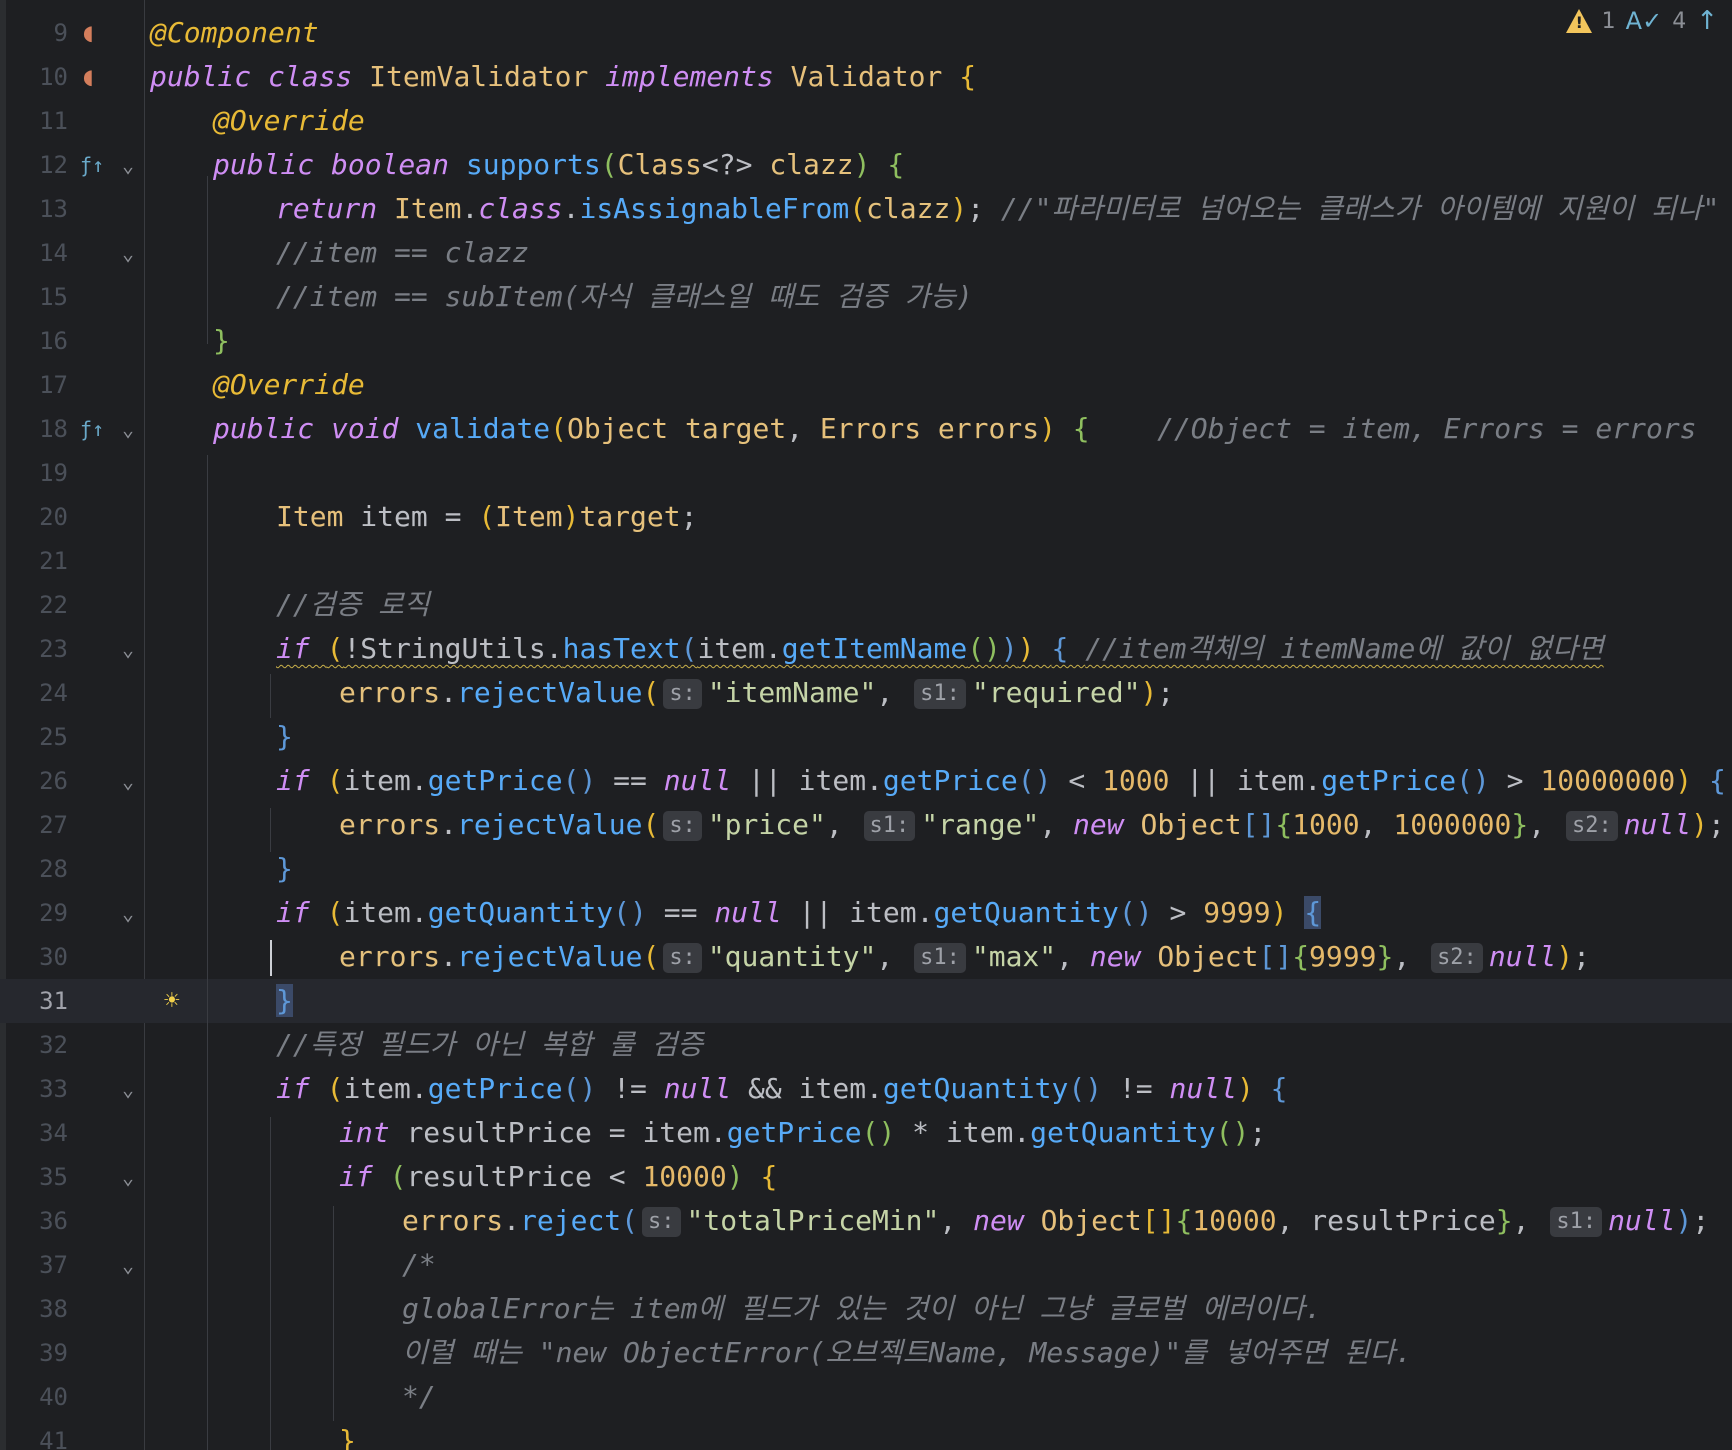 The image size is (1732, 1450). Describe the element at coordinates (1707, 21) in the screenshot. I see `arrow-up-icon: ↑` at that location.